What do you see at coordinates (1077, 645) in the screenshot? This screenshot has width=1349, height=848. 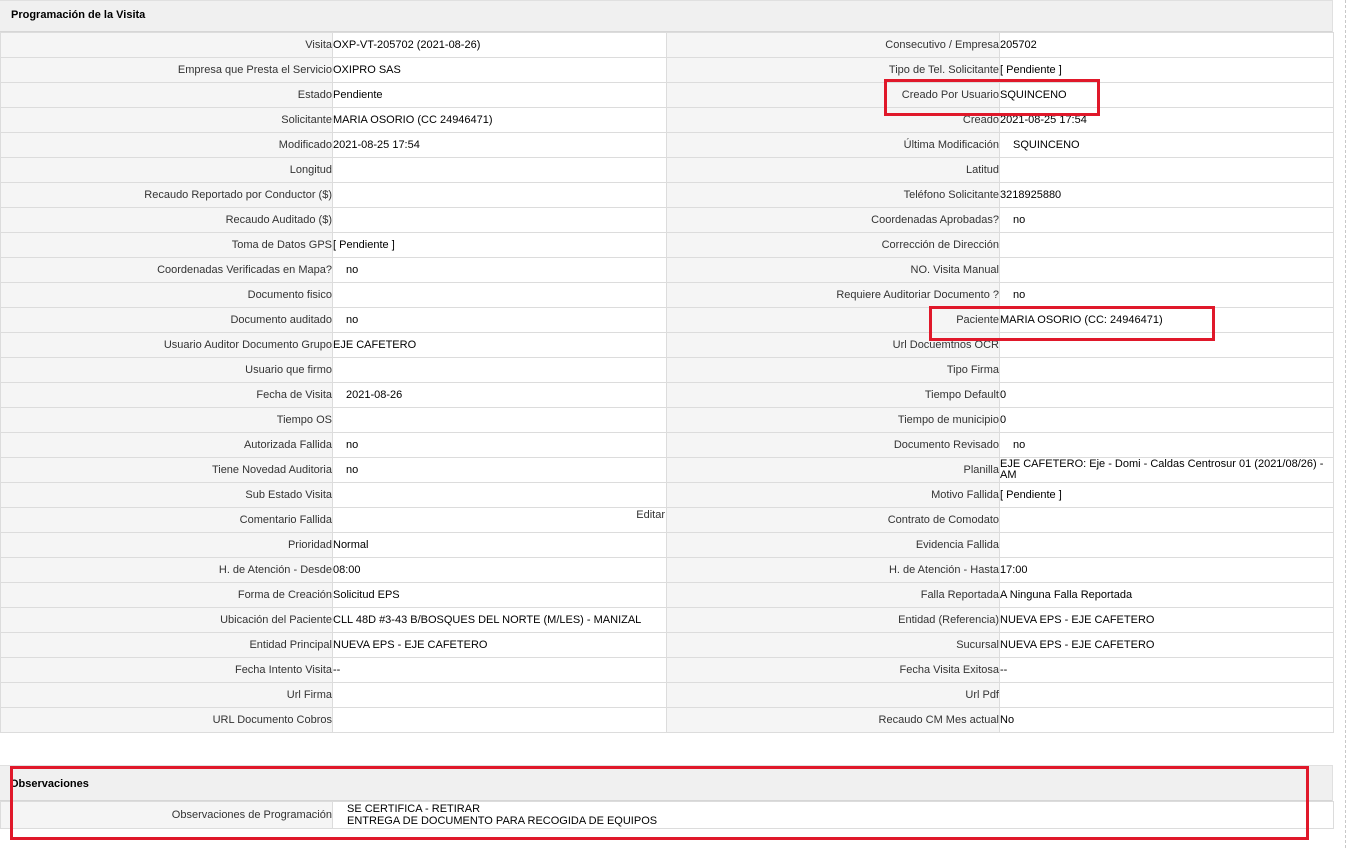 I see `field-value-sucursal-text: NUEVA EPS - EJE CAFETERO` at bounding box center [1077, 645].